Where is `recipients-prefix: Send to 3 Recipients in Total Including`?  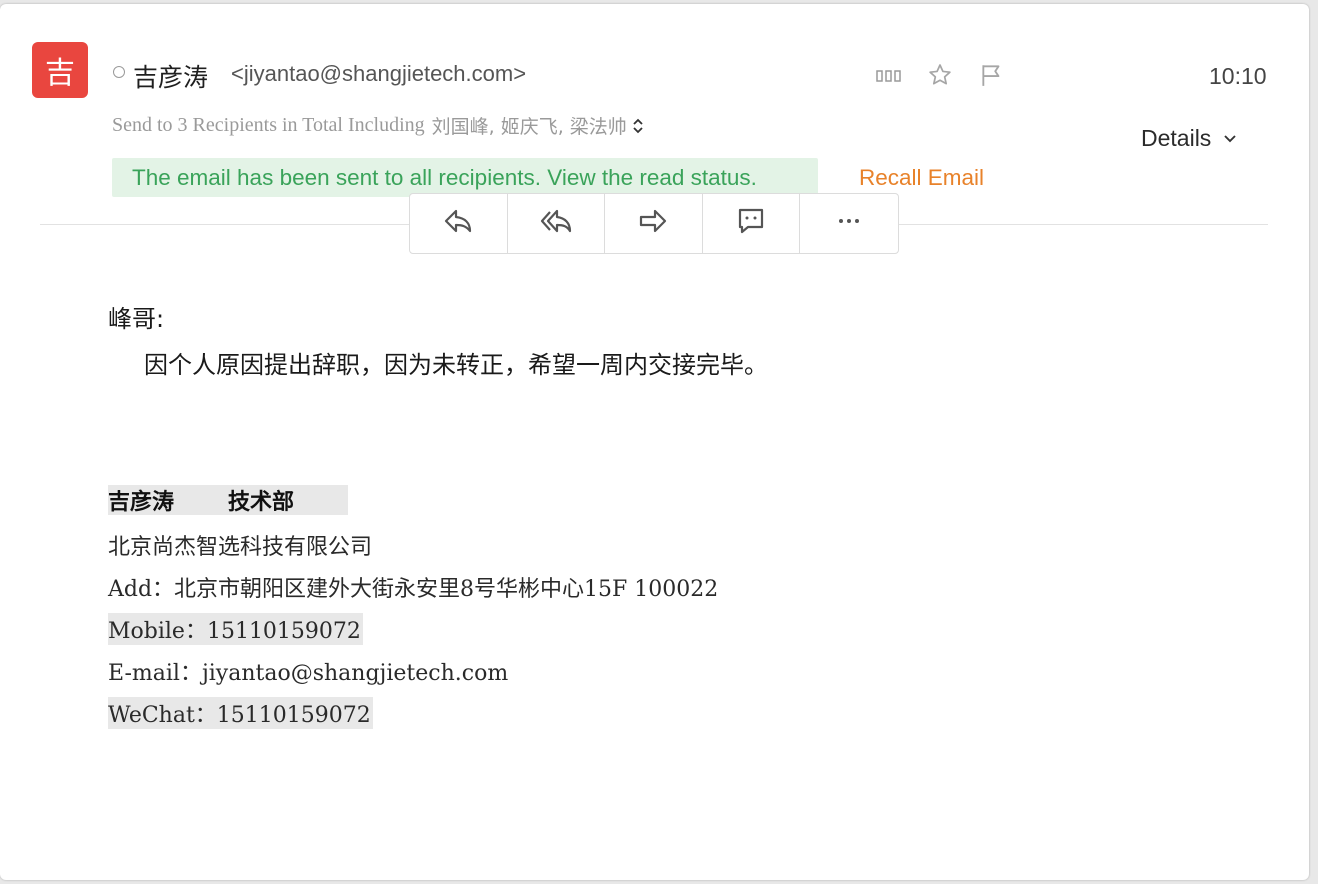
recipients-prefix: Send to 3 Recipients in Total Including is located at coordinates (268, 125).